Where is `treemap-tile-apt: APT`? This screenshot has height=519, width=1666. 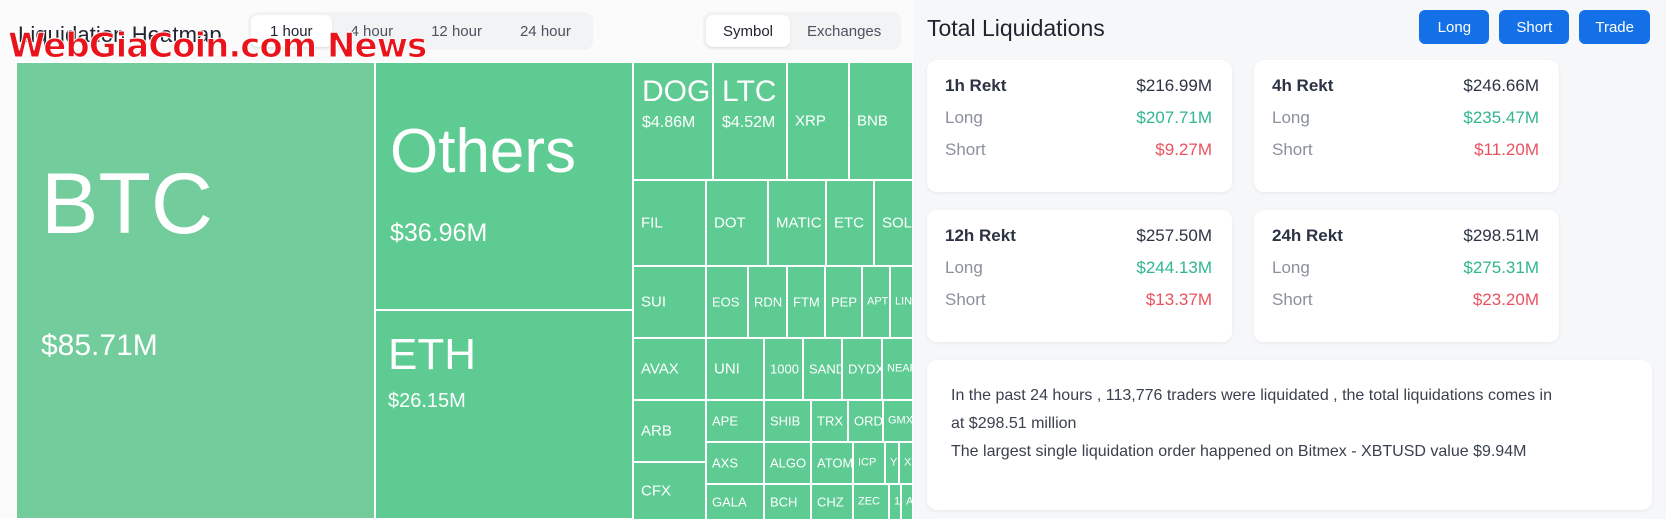
treemap-tile-apt: APT is located at coordinates (876, 302).